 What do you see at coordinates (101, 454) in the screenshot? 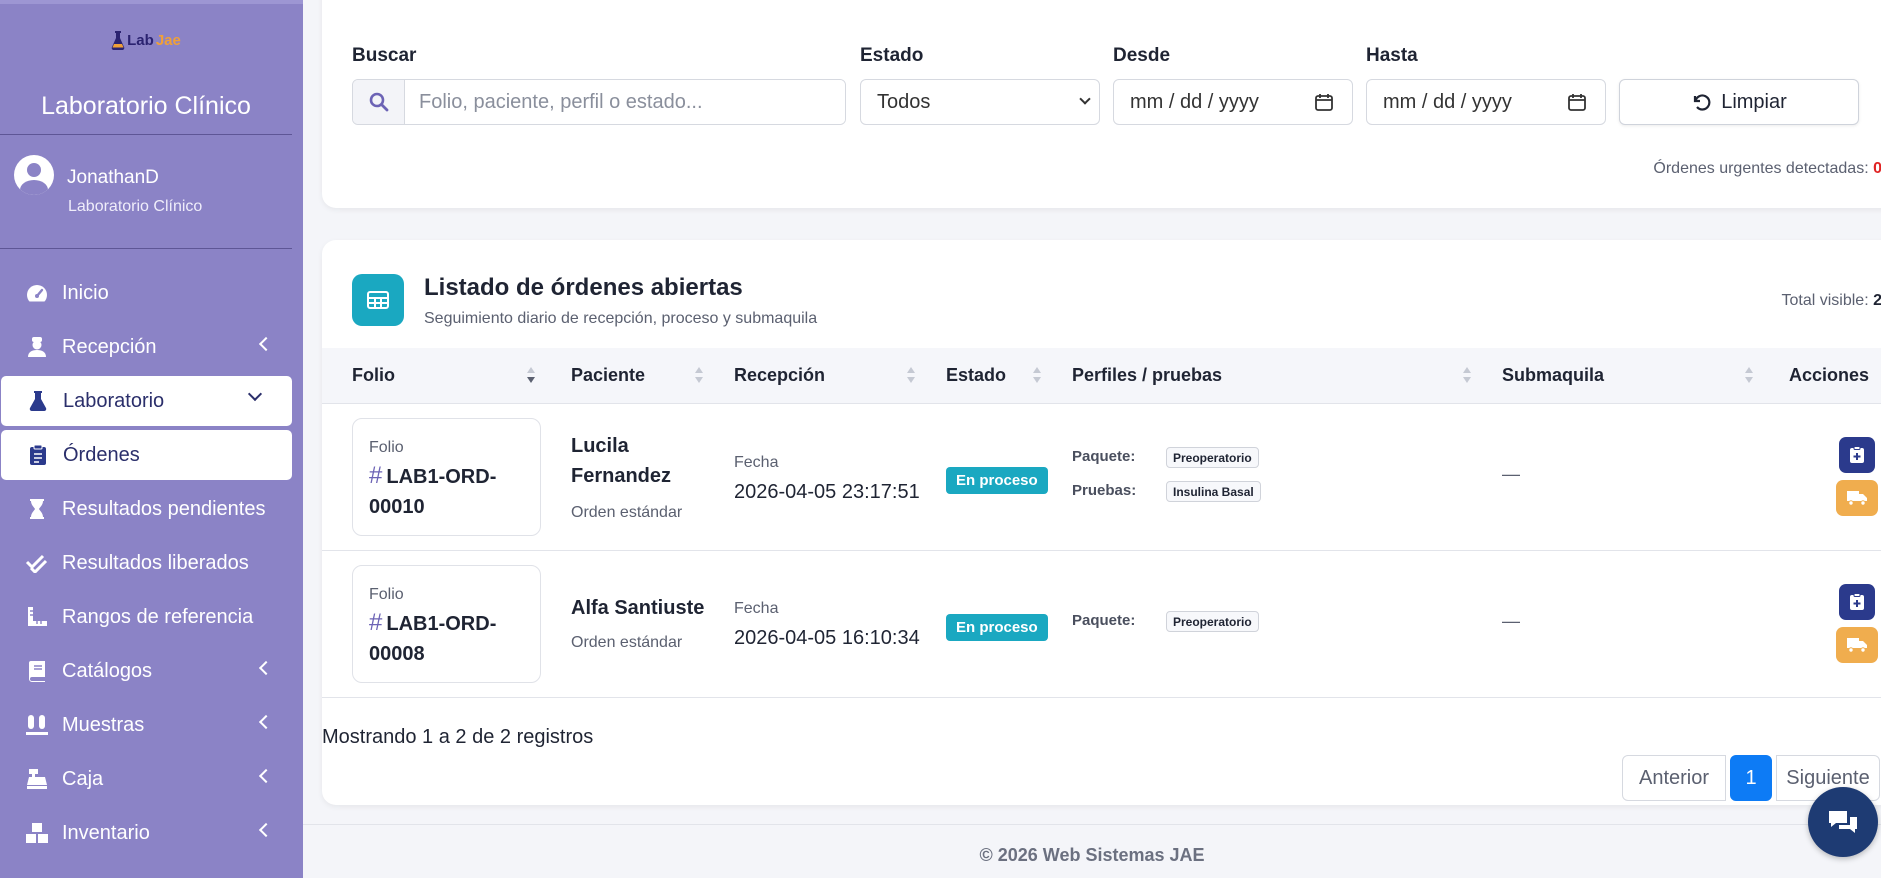
I see `sidebar-item-label: Órdenes` at bounding box center [101, 454].